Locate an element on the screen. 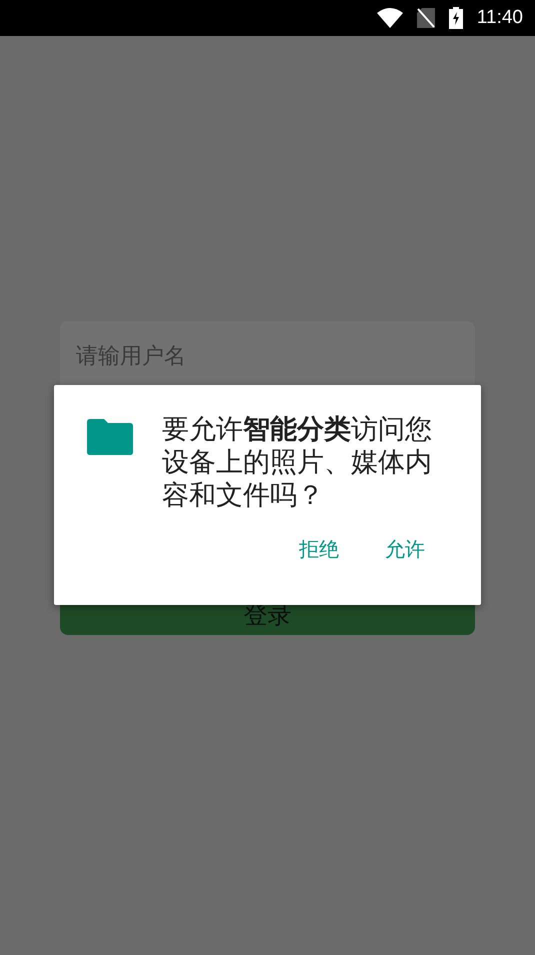 Image resolution: width=535 pixels, height=955 pixels. allow-button: 允许 is located at coordinates (405, 549).